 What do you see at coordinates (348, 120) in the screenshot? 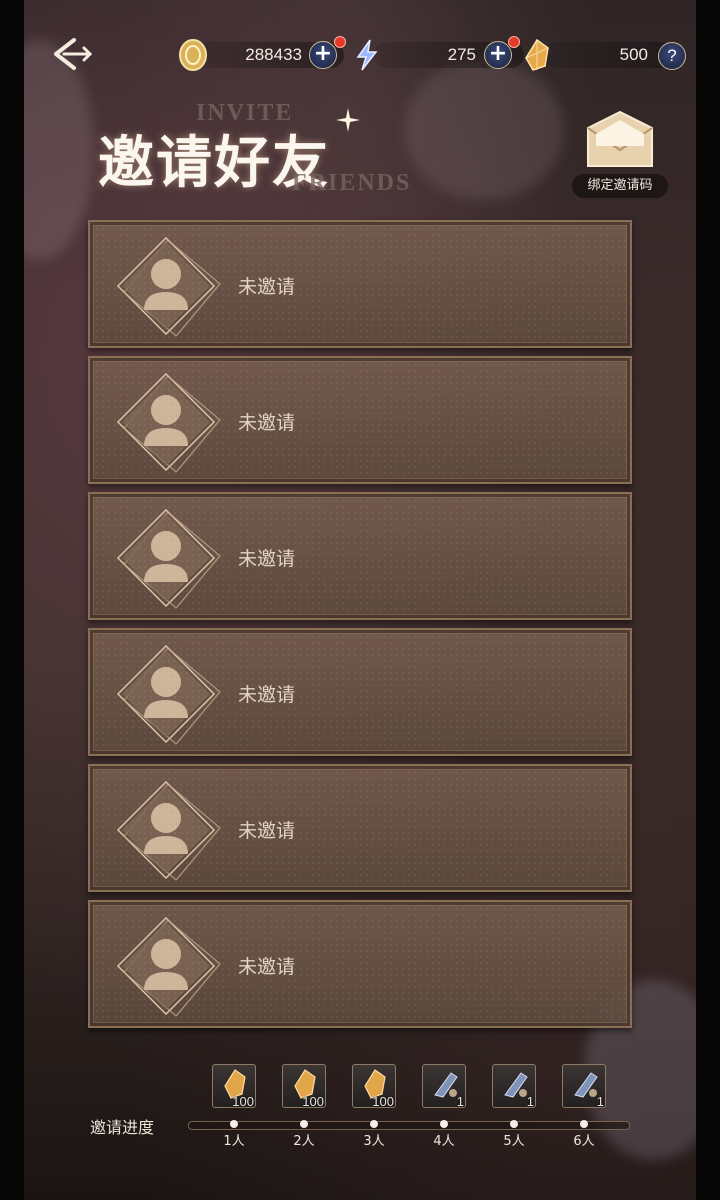
I see `sparkle-icon` at bounding box center [348, 120].